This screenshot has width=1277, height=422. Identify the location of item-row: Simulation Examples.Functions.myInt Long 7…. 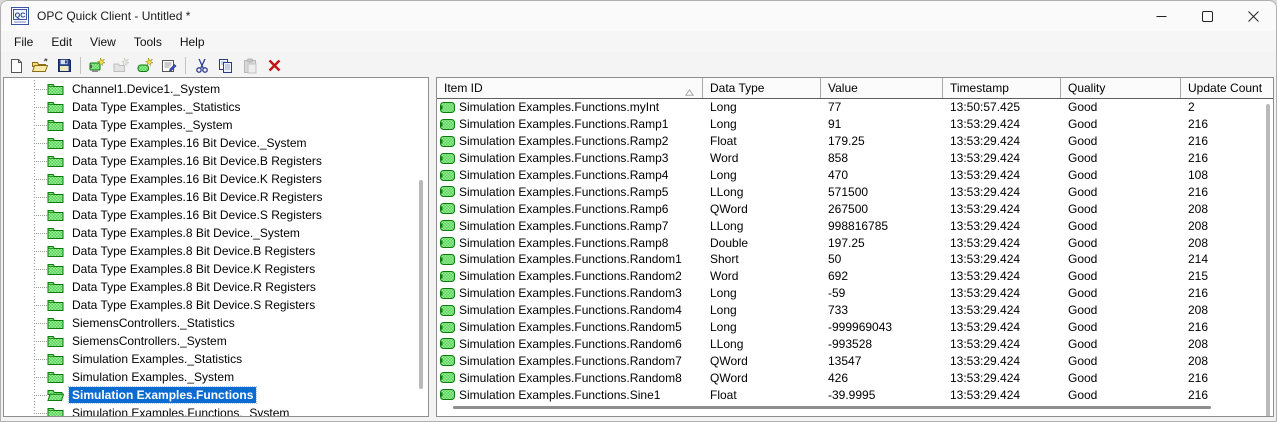
(855, 107).